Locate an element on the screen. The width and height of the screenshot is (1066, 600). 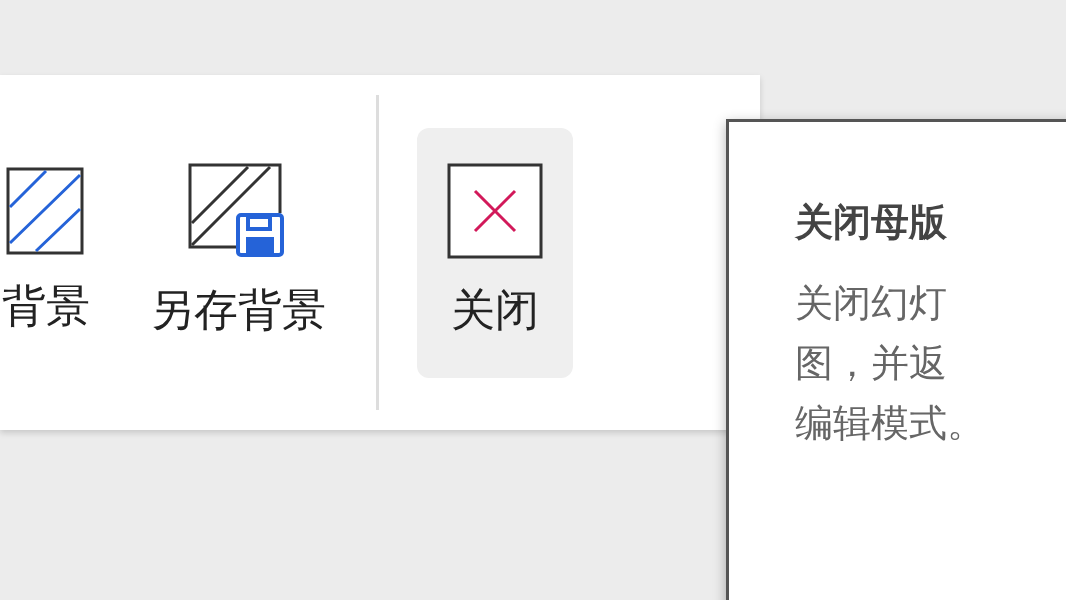
close-button: 关闭 is located at coordinates (495, 252).